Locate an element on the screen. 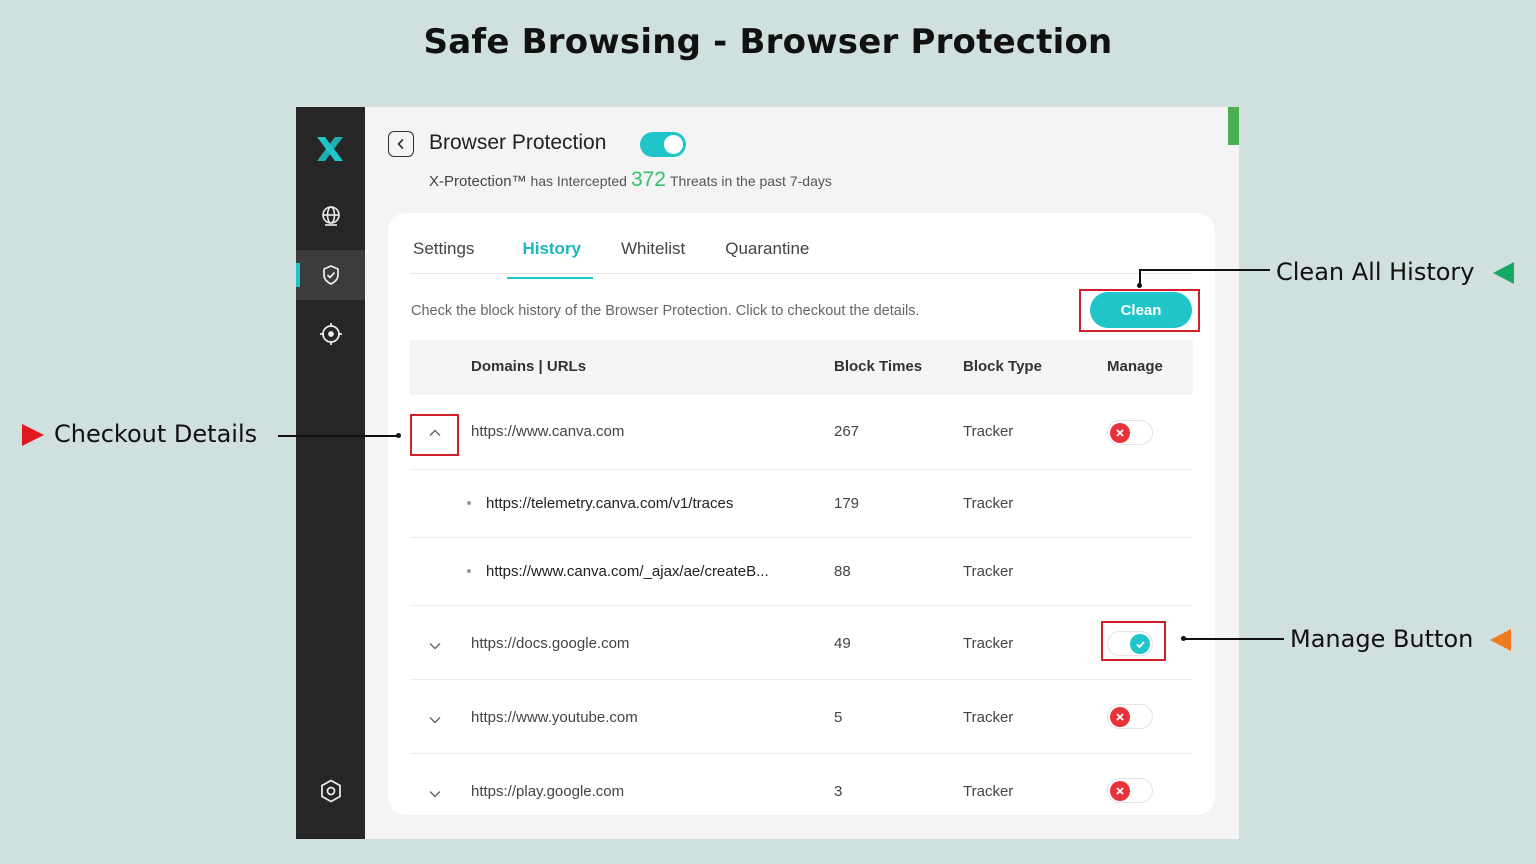 Image resolution: width=1536 pixels, height=864 pixels. shield-check-icon is located at coordinates (330, 275).